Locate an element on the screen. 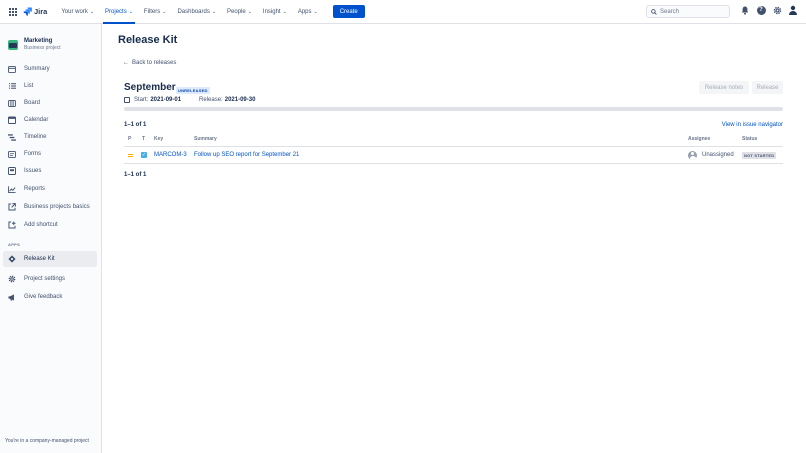 The width and height of the screenshot is (806, 453). release-kit-icon is located at coordinates (12, 259).